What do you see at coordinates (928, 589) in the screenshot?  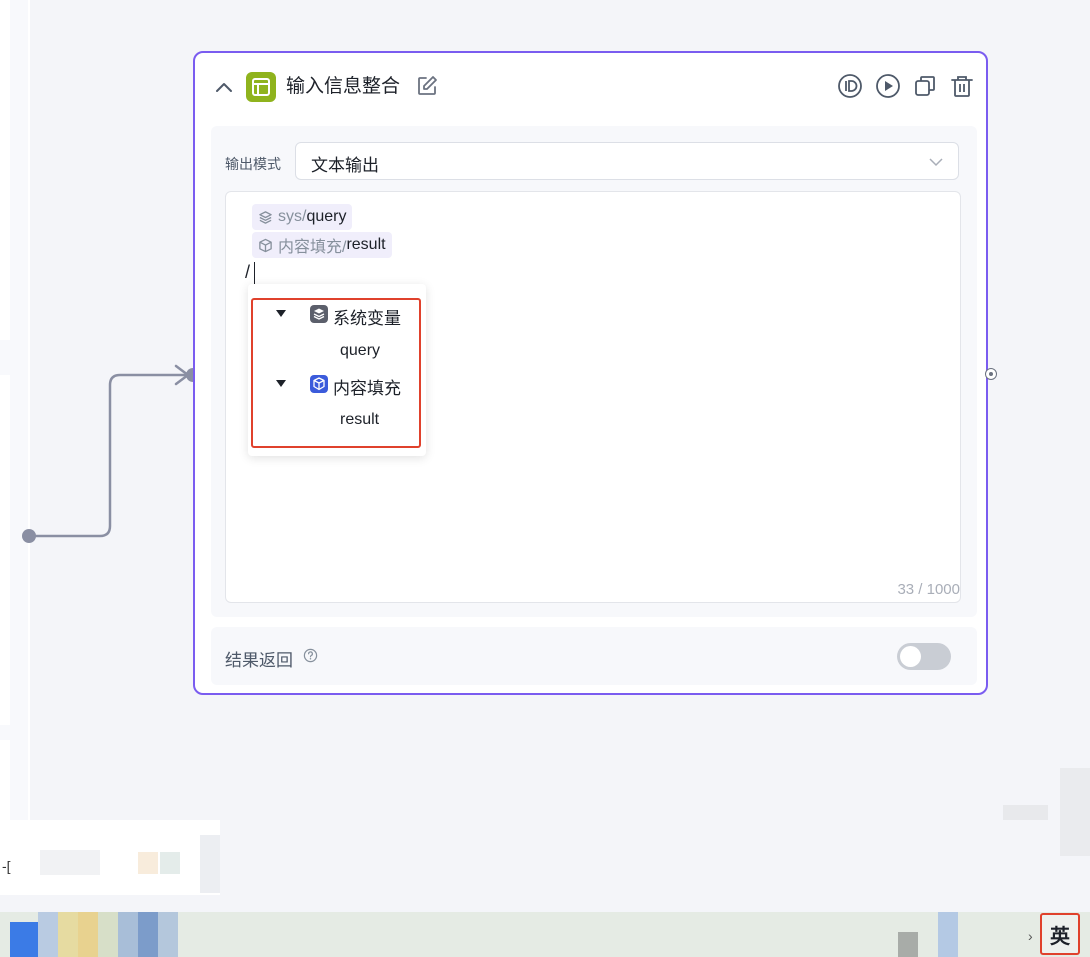 I see `char-counter: 33 / 1000` at bounding box center [928, 589].